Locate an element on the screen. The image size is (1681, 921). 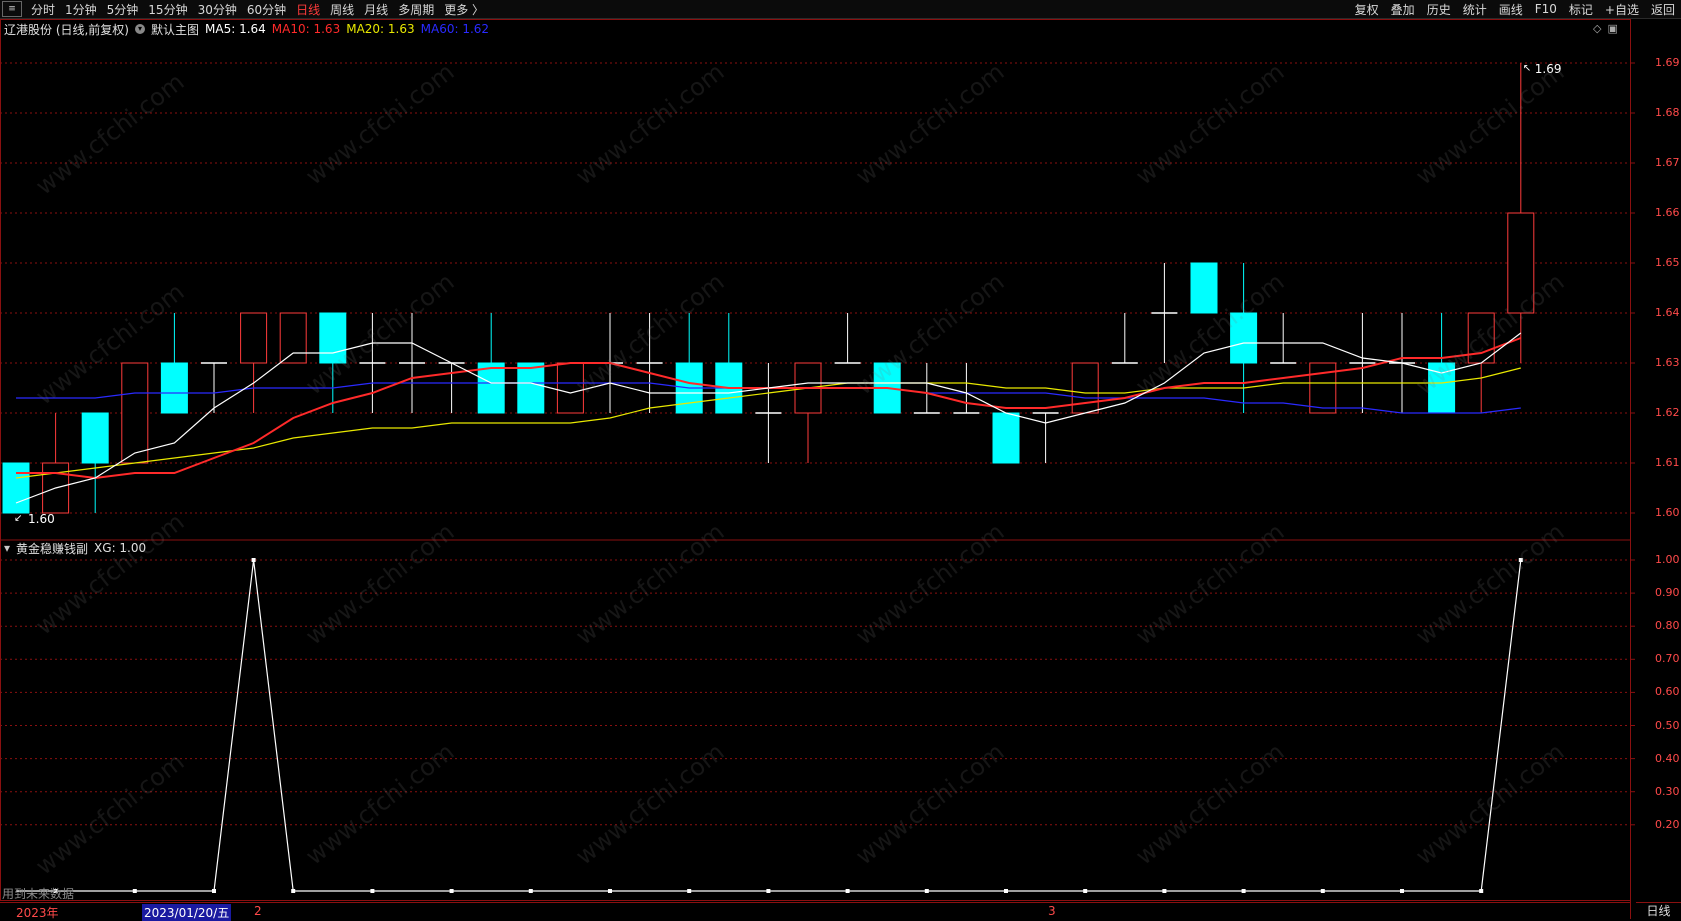
price-axis-label: 1.68 is located at coordinates (1667, 112).